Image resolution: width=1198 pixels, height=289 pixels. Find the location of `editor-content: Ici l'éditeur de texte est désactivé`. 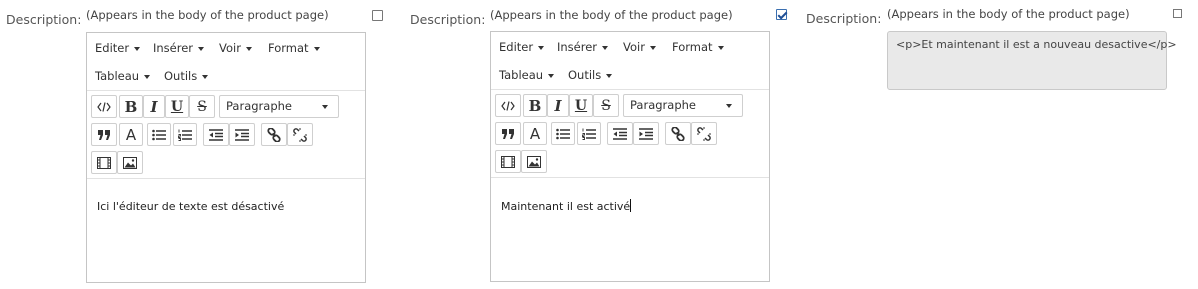

editor-content: Ici l'éditeur de texte est désactivé is located at coordinates (226, 206).